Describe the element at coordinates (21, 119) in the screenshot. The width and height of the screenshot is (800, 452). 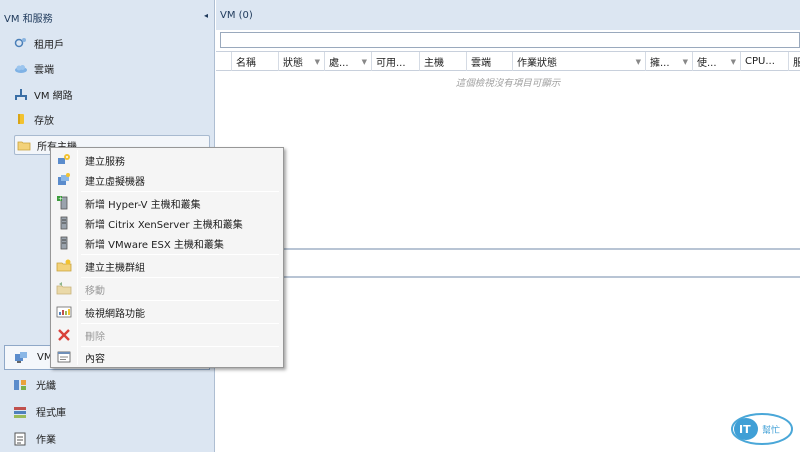
I see `storage-icon` at that location.